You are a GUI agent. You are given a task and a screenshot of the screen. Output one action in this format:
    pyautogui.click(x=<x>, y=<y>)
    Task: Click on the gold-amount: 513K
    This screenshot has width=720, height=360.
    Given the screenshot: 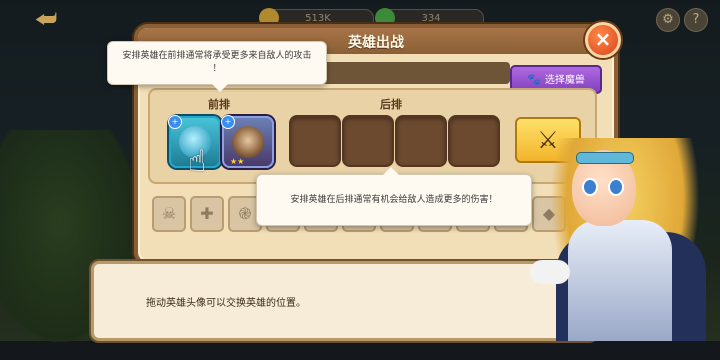 What is the action you would take?
    pyautogui.click(x=318, y=18)
    